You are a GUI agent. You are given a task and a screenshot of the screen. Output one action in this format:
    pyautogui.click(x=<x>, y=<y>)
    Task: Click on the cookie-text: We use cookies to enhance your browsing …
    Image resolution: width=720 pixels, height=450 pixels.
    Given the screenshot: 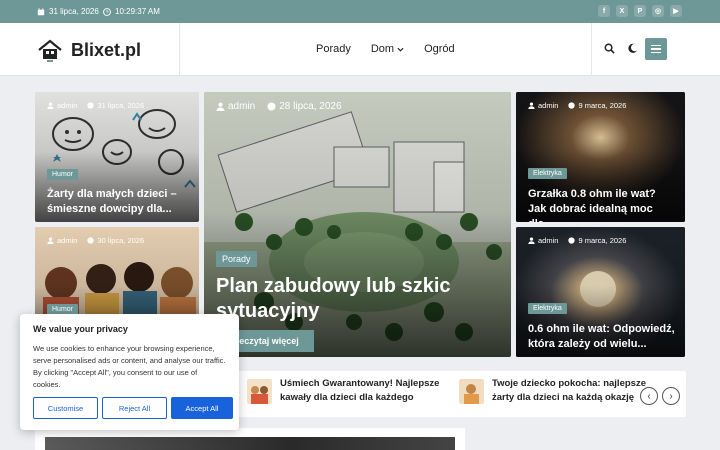 What is the action you would take?
    pyautogui.click(x=129, y=366)
    